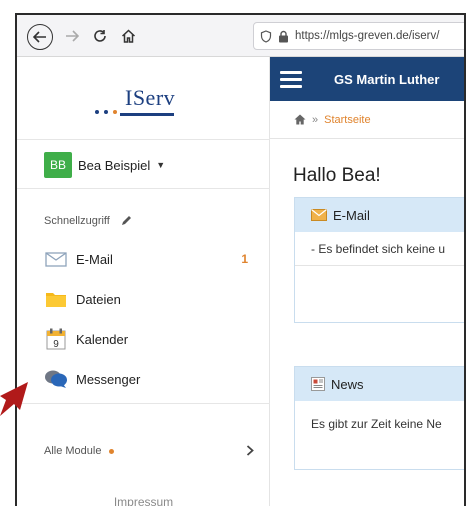 This screenshot has width=469, height=506. What do you see at coordinates (58, 165) in the screenshot?
I see `avatar: BB` at bounding box center [58, 165].